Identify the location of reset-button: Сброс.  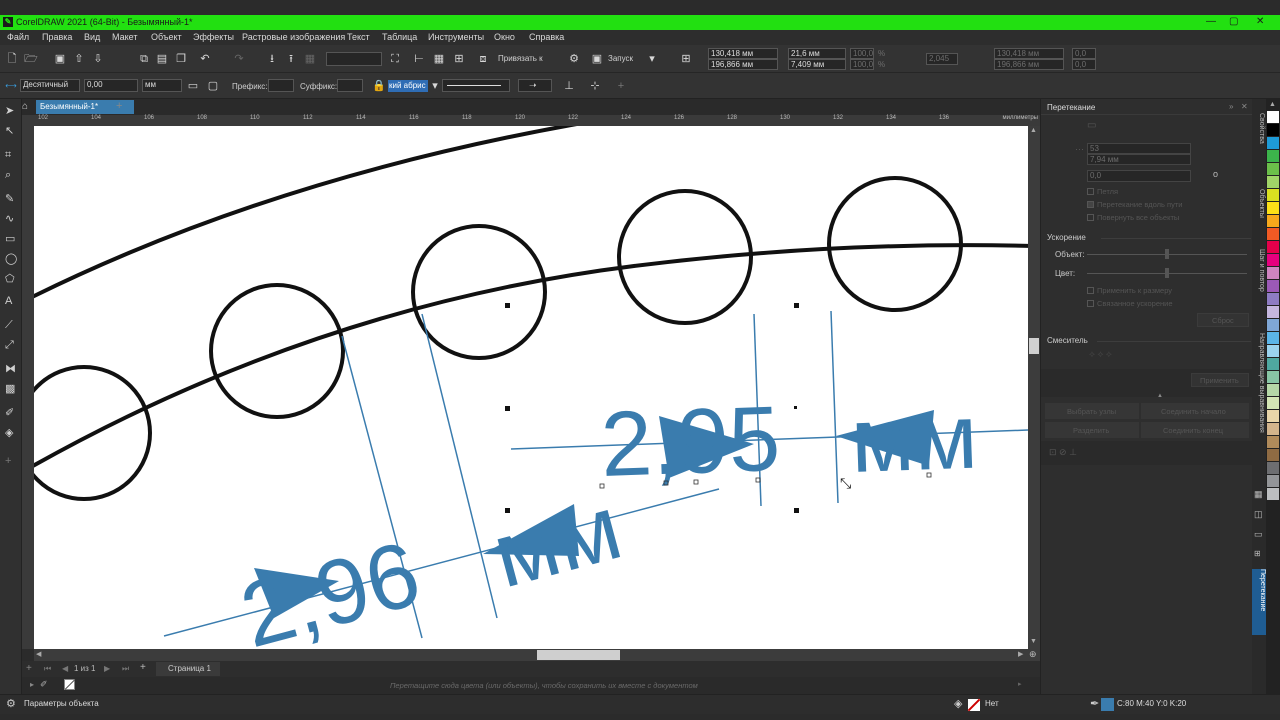
(1223, 320).